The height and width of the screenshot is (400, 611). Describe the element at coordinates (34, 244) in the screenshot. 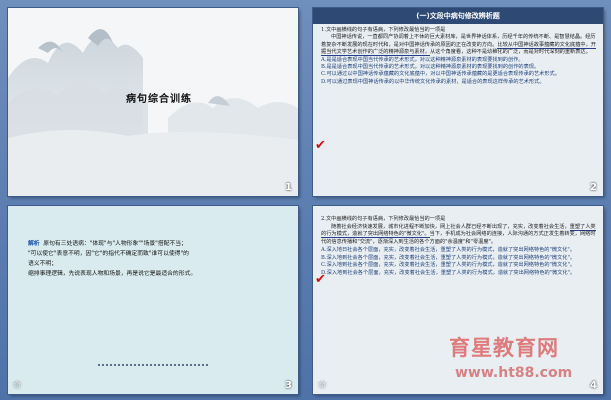

I see `analysis-label: 解析` at that location.